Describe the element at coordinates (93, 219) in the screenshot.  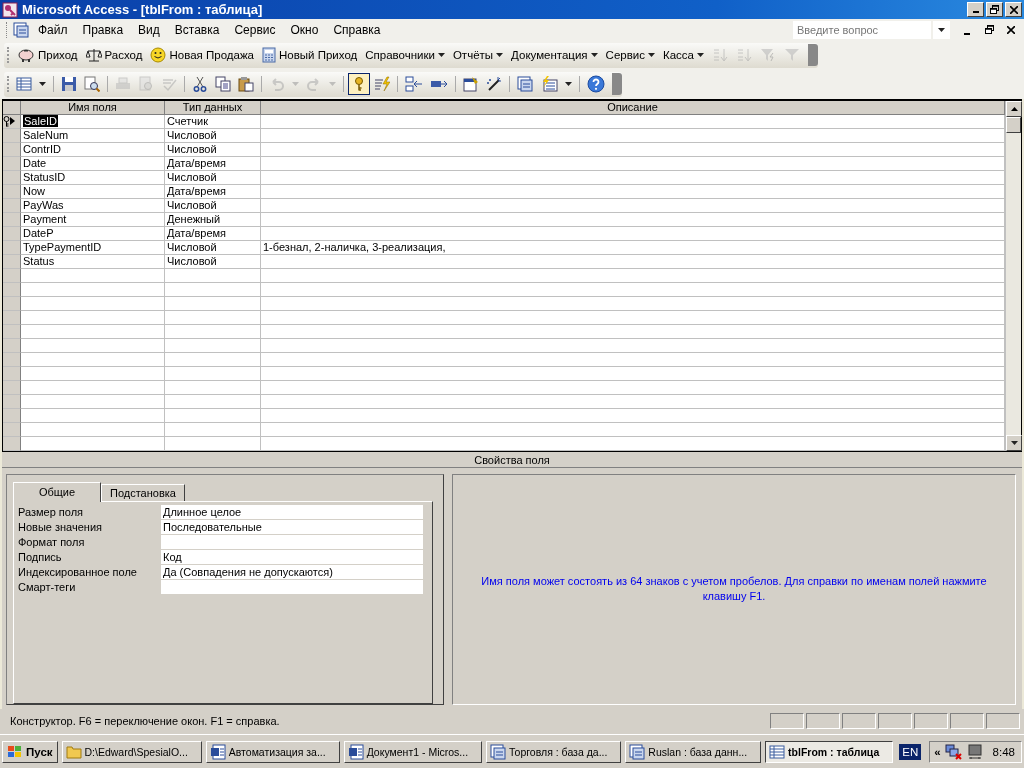
I see `table-cell: Payment` at that location.